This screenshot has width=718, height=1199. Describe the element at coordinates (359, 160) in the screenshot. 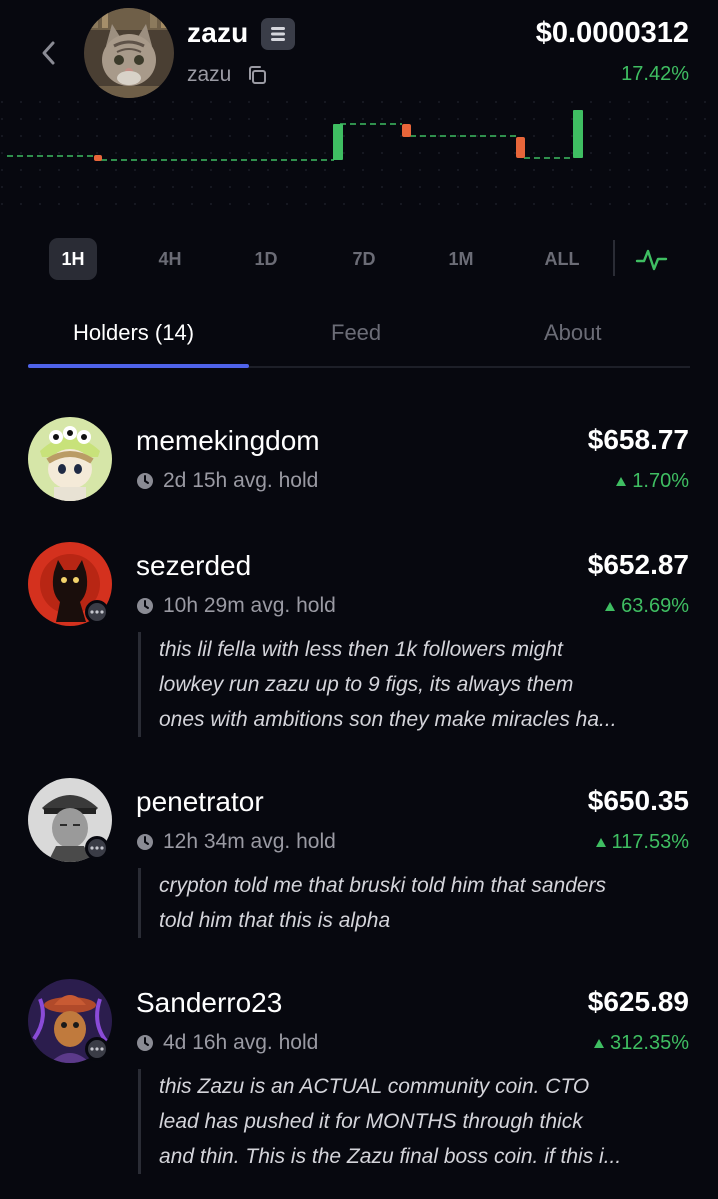

I see `price-chart` at that location.